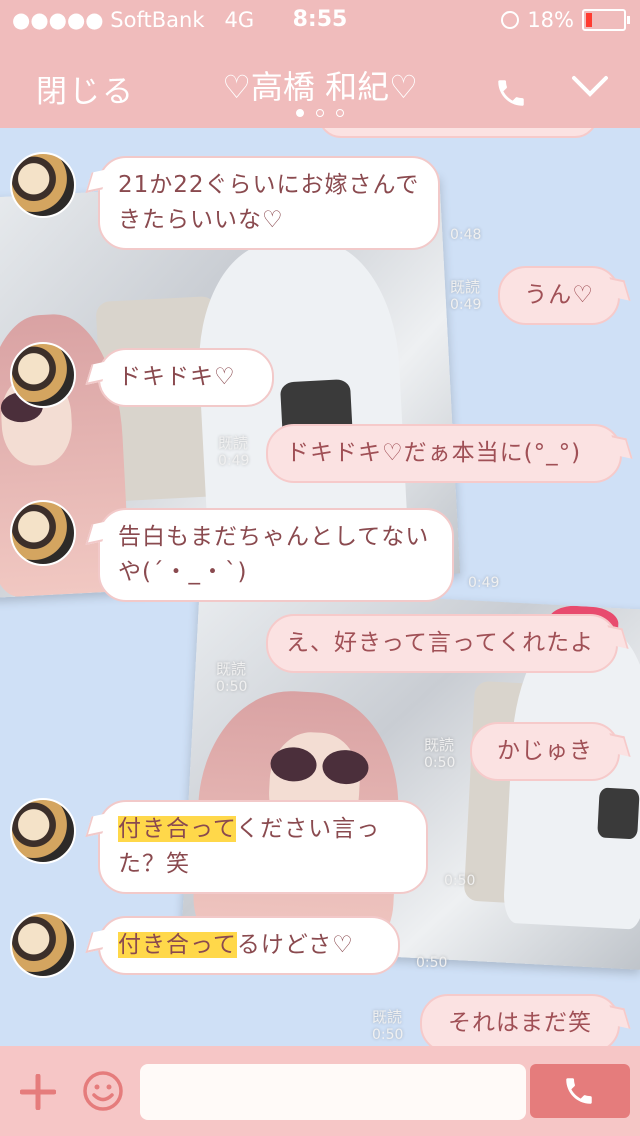  I want to click on battery-icon, so click(606, 20).